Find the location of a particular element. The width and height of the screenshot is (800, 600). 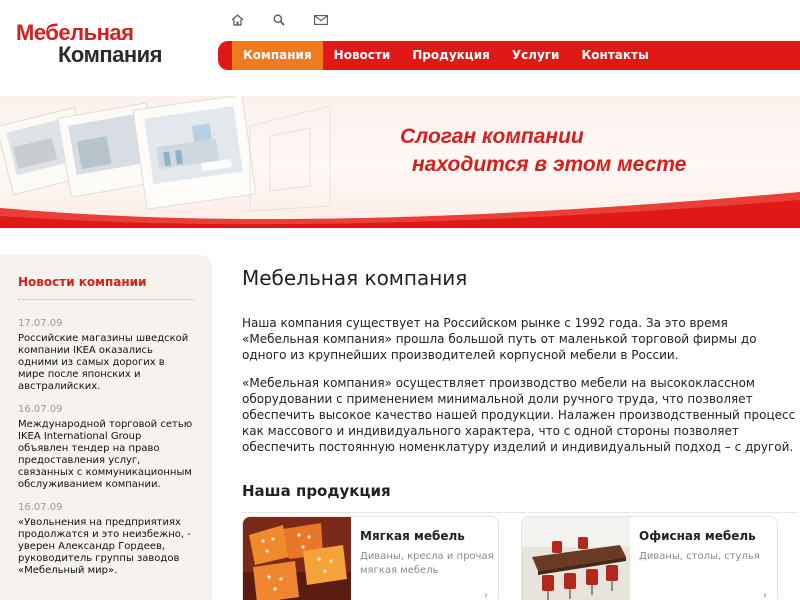

nav-item-products: Продукция is located at coordinates (451, 55).